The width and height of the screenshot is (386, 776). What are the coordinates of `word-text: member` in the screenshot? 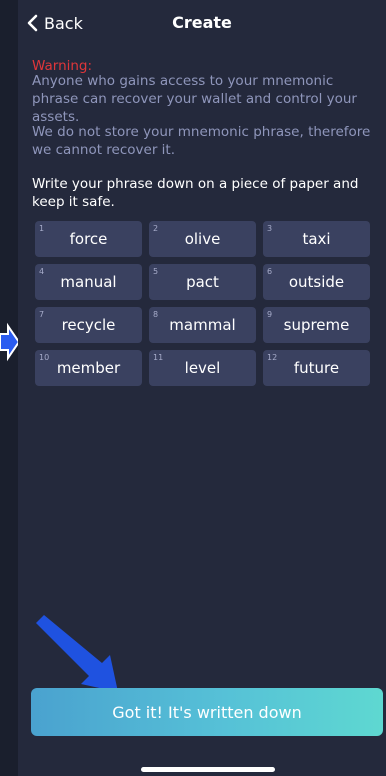 It's located at (88, 368).